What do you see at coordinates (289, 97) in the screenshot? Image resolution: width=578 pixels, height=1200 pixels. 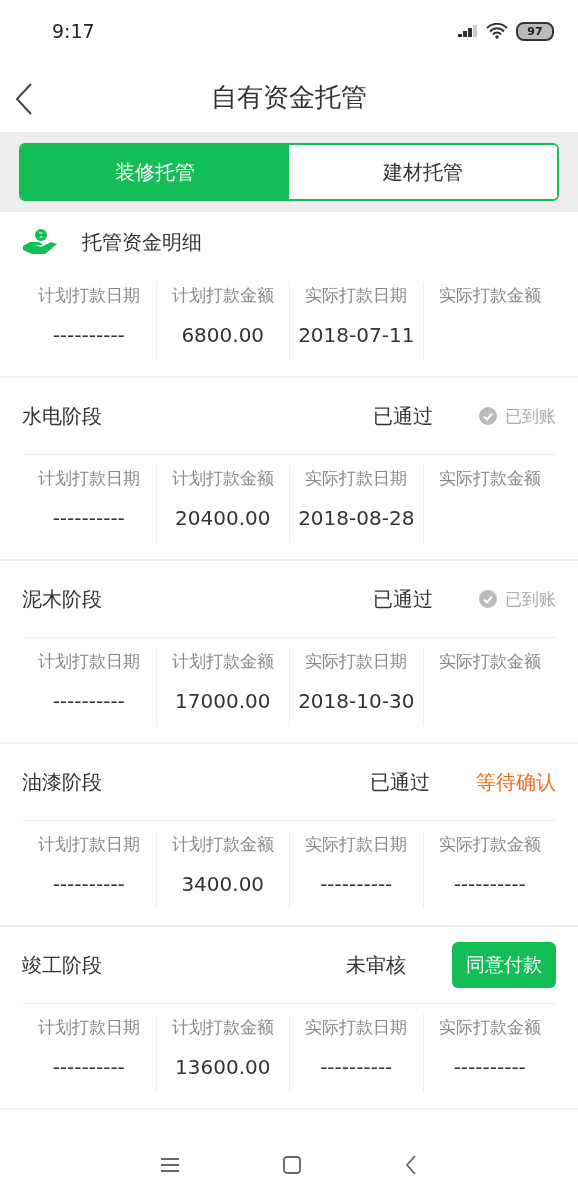 I see `page-title: 自有资金托管` at bounding box center [289, 97].